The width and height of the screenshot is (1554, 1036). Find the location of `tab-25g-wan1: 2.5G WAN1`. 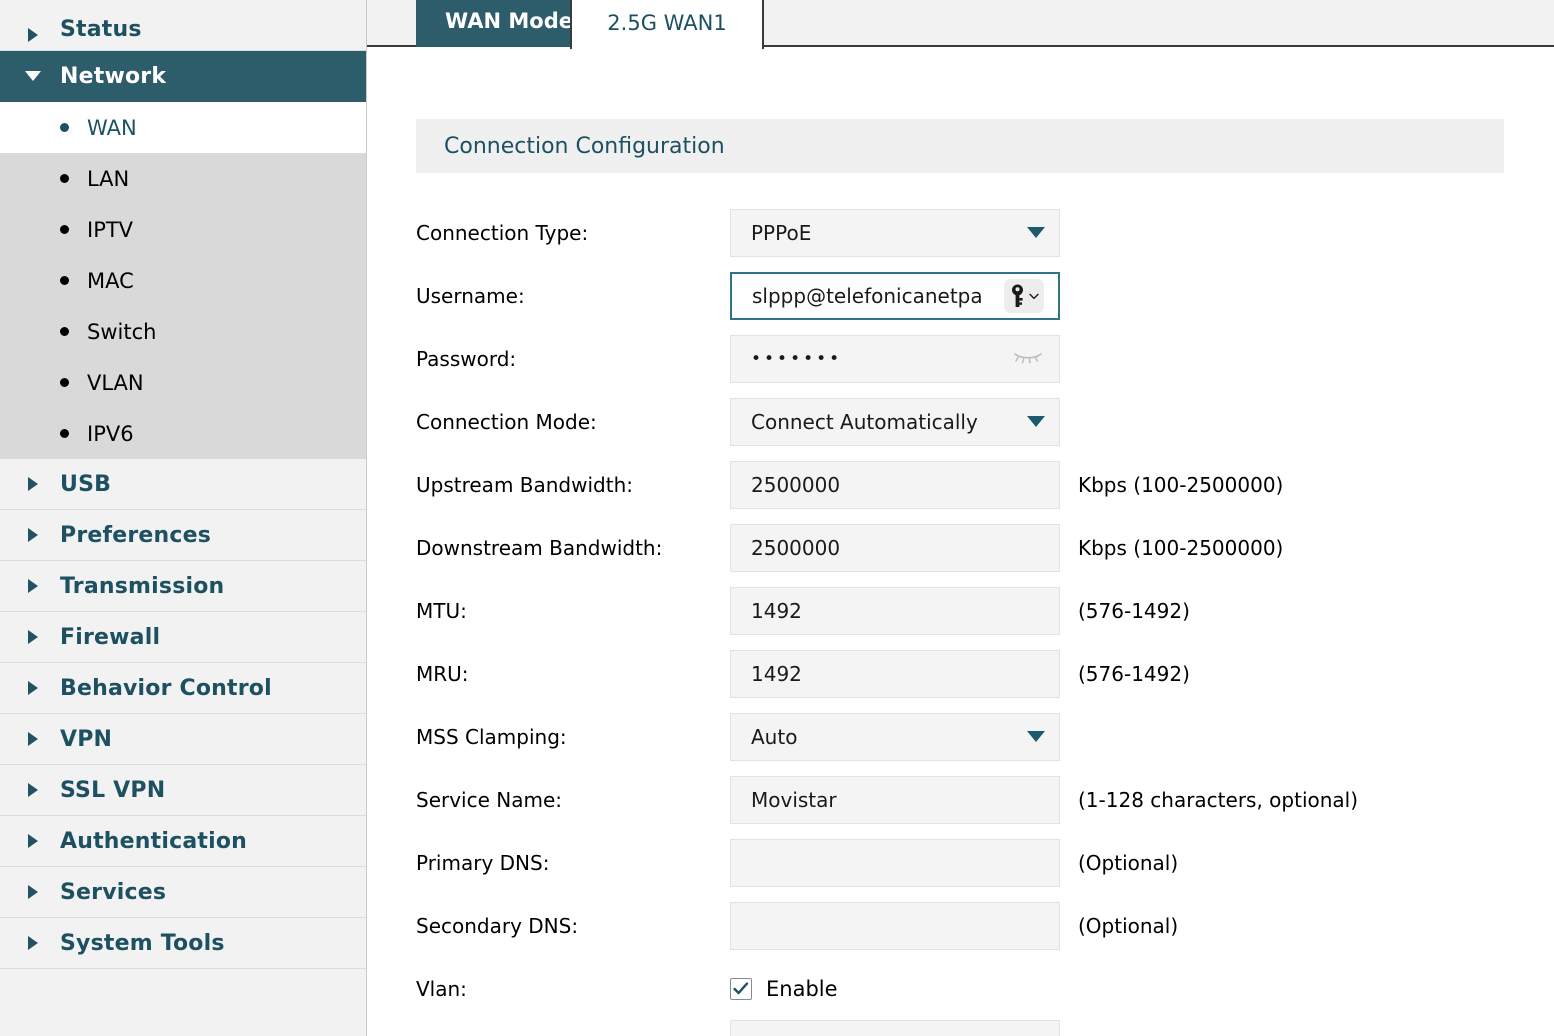

tab-25g-wan1: 2.5G WAN1 is located at coordinates (667, 24).